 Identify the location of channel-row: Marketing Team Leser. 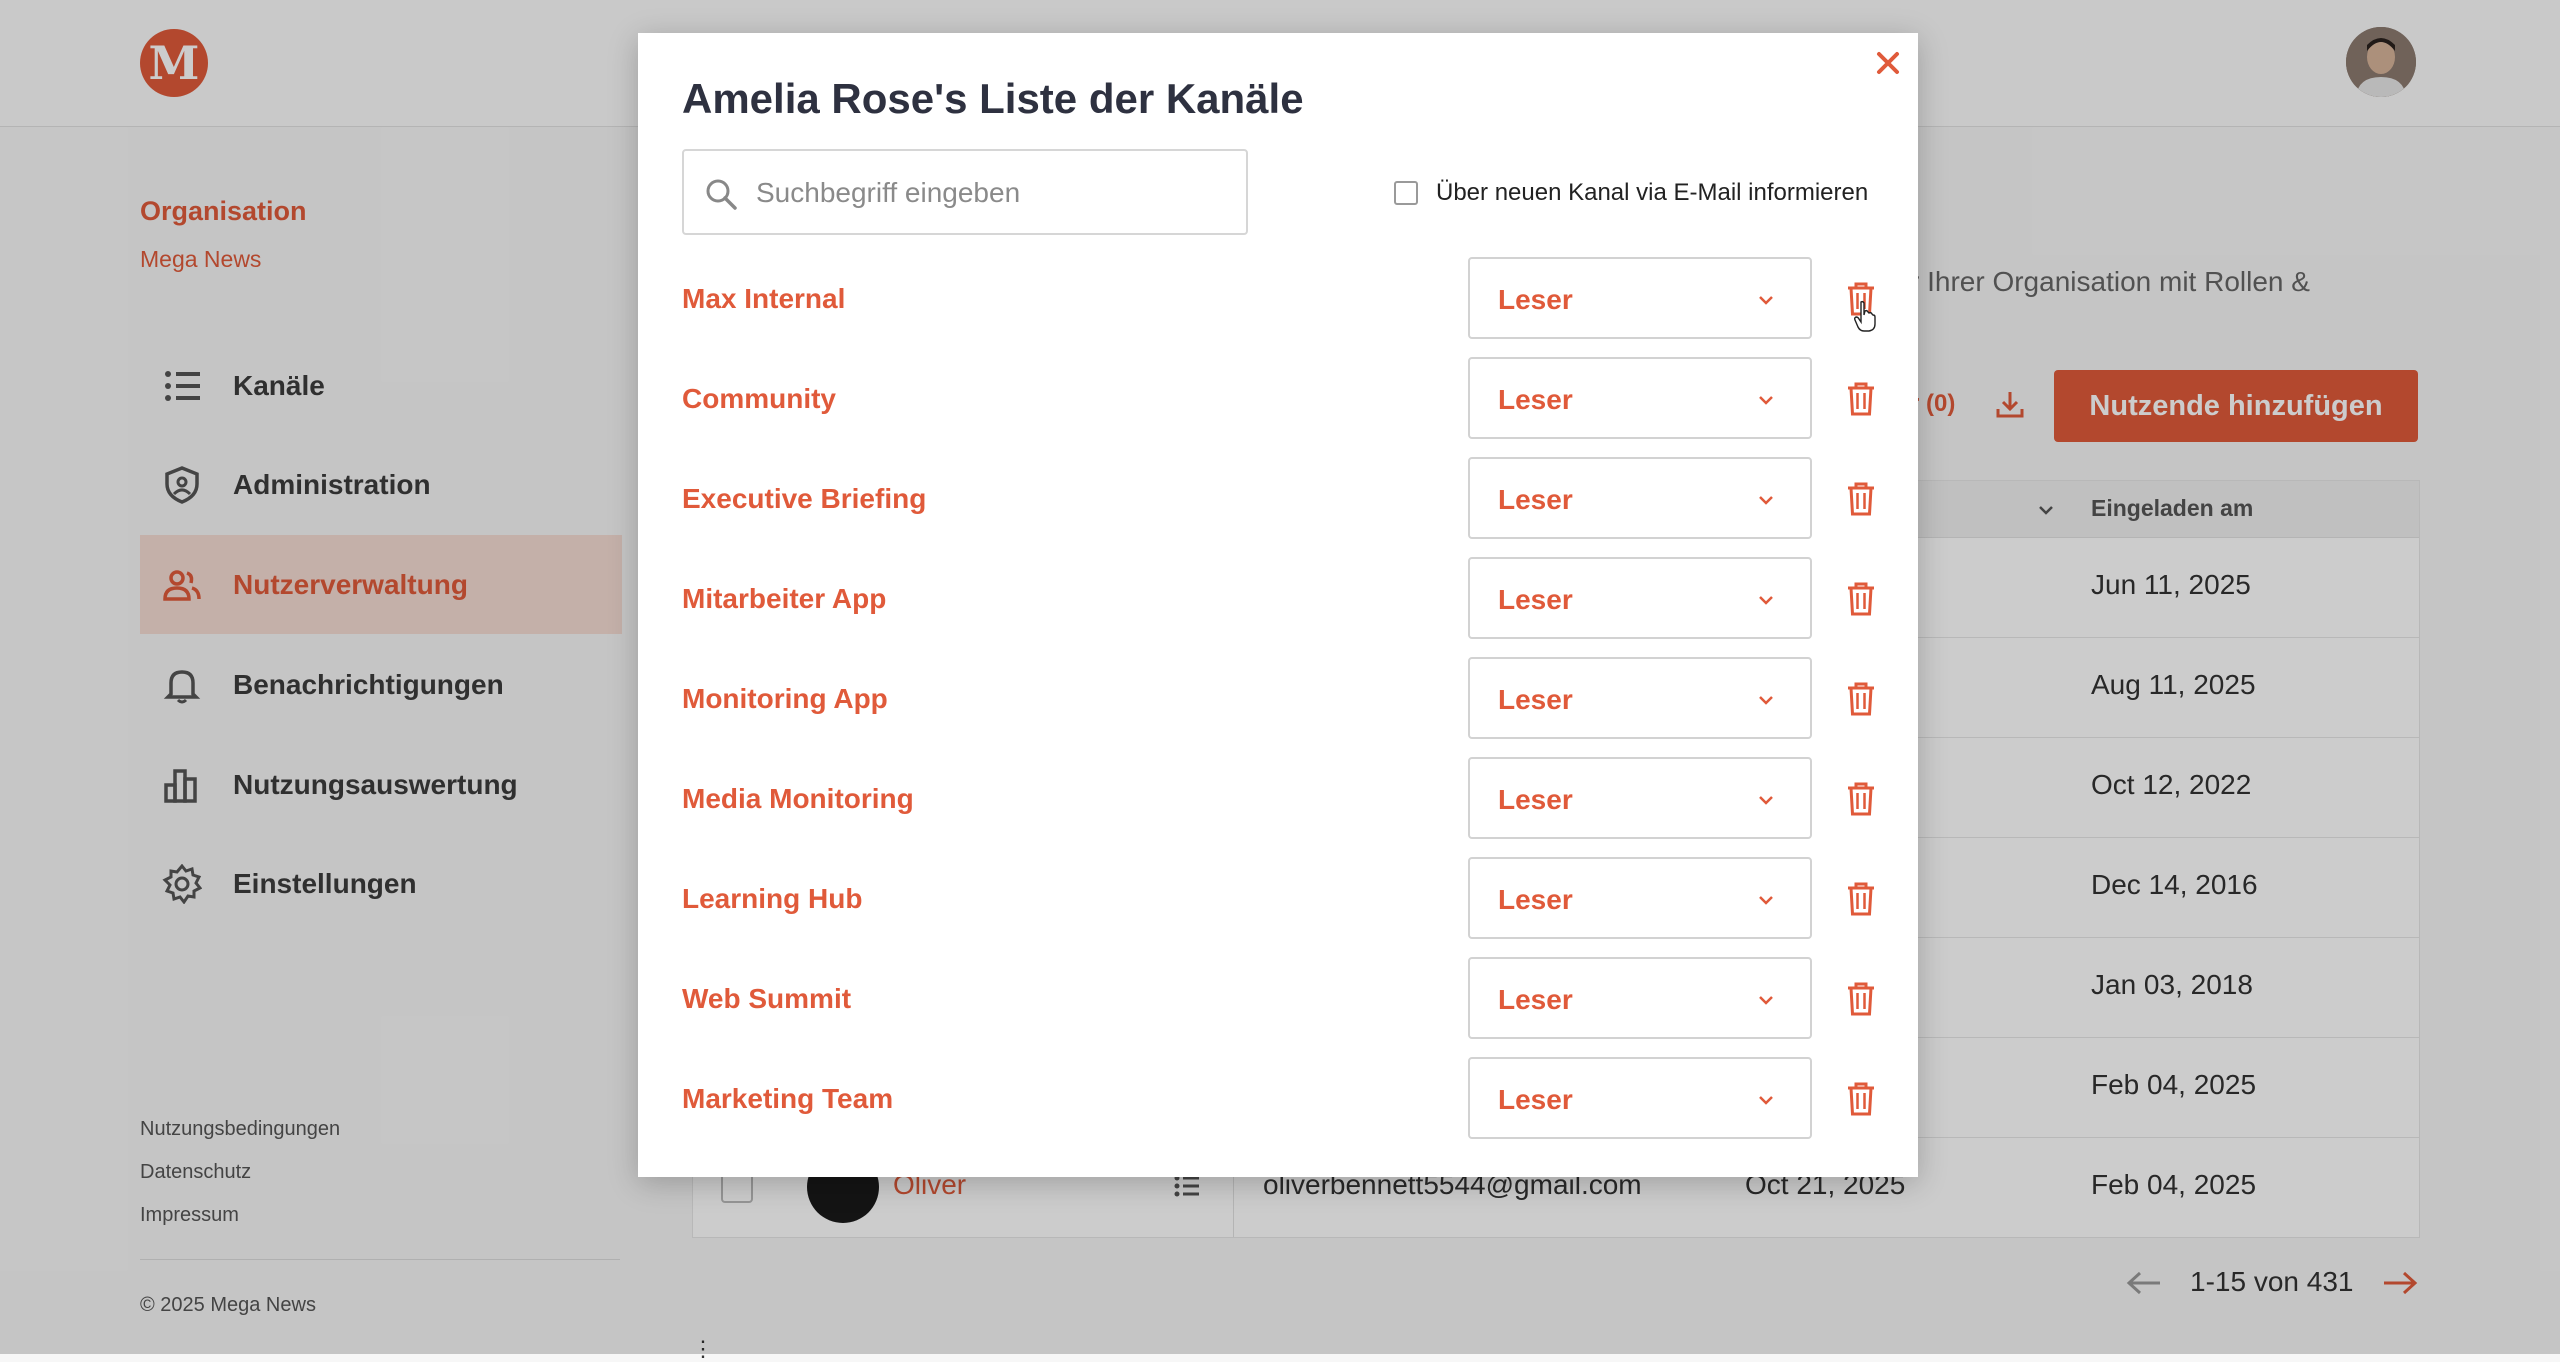
(1282, 1098).